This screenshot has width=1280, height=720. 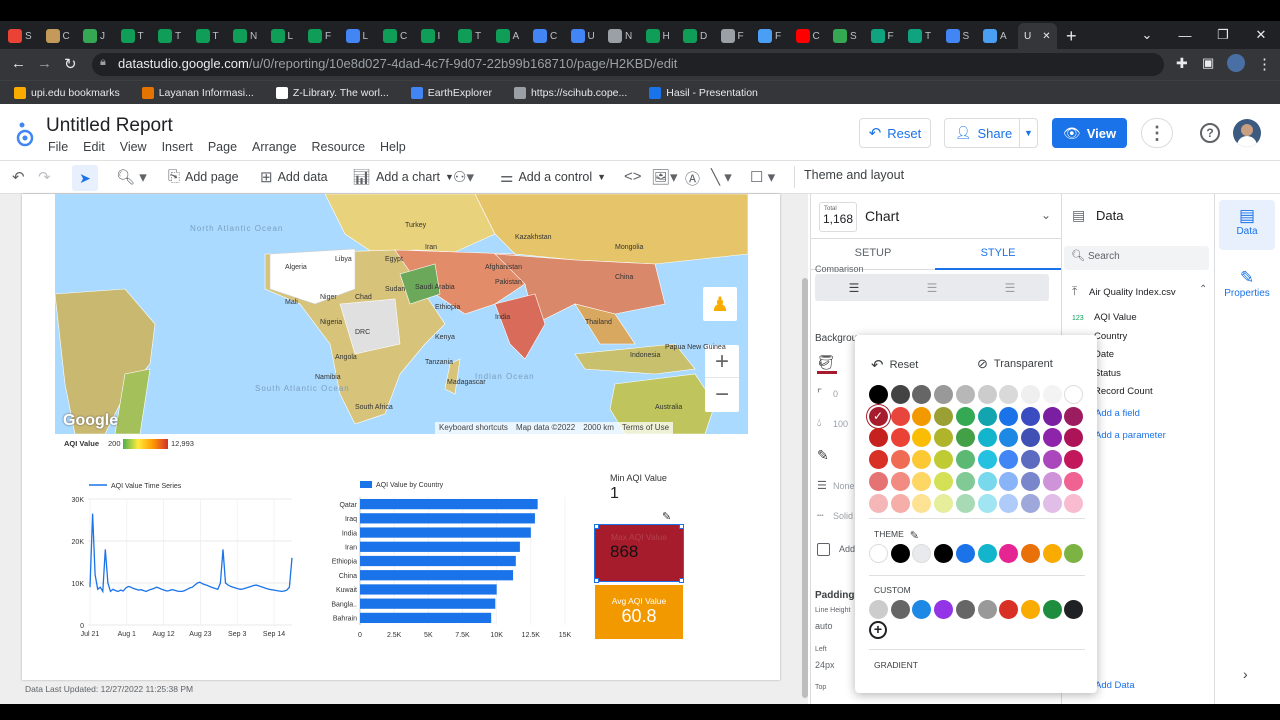 What do you see at coordinates (451, 92) in the screenshot?
I see `bookmark-item: EarthExplorer` at bounding box center [451, 92].